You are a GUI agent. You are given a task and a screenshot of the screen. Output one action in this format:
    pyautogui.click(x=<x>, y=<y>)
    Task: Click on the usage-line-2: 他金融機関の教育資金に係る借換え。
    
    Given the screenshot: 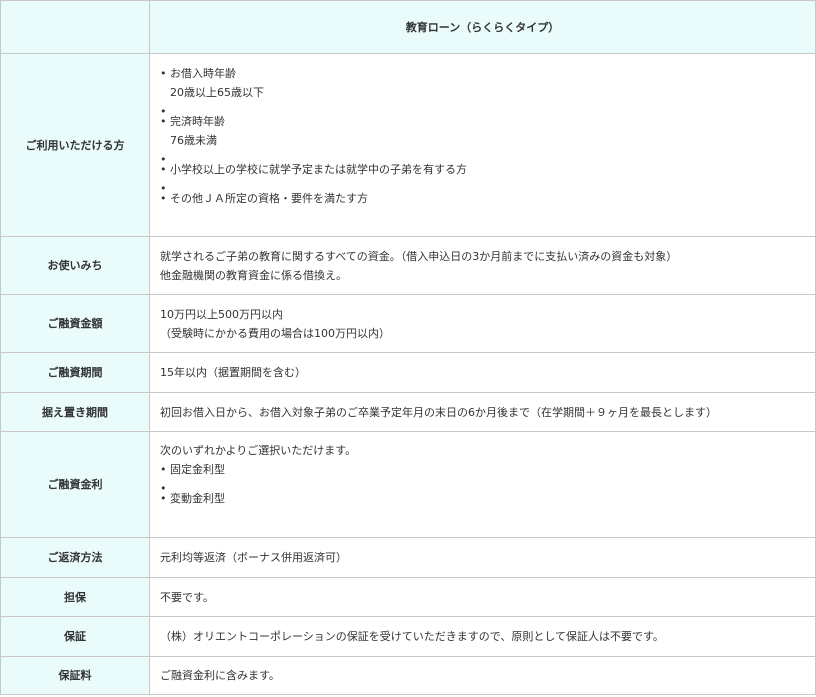 What is the action you would take?
    pyautogui.click(x=253, y=275)
    